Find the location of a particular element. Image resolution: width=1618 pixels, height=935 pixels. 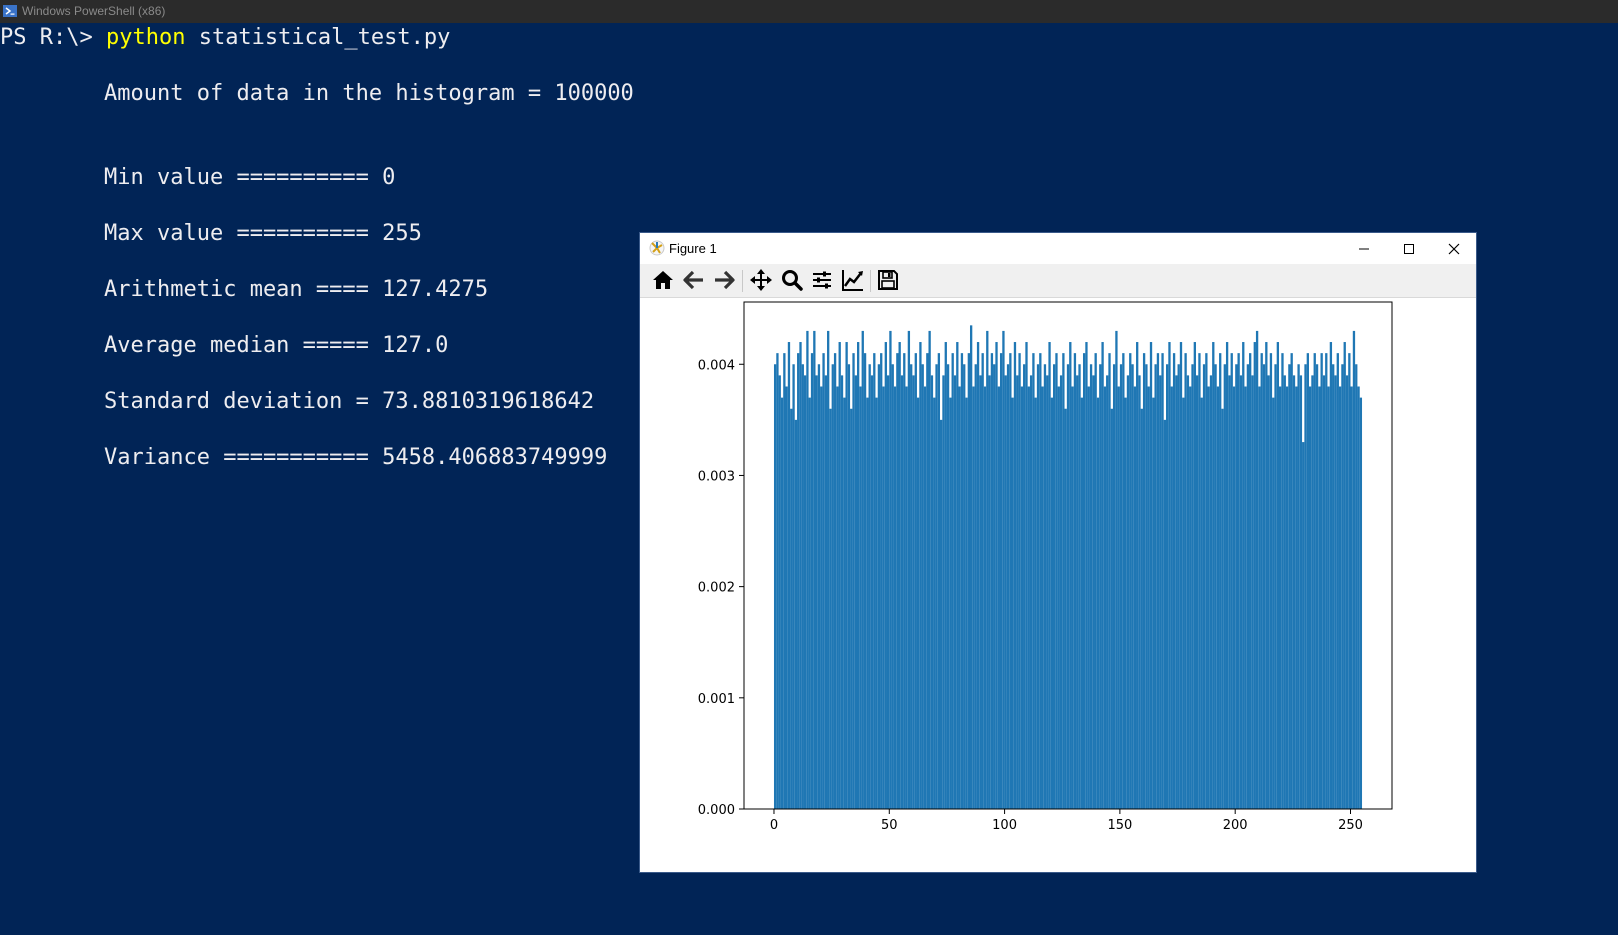

home-icon is located at coordinates (663, 280).